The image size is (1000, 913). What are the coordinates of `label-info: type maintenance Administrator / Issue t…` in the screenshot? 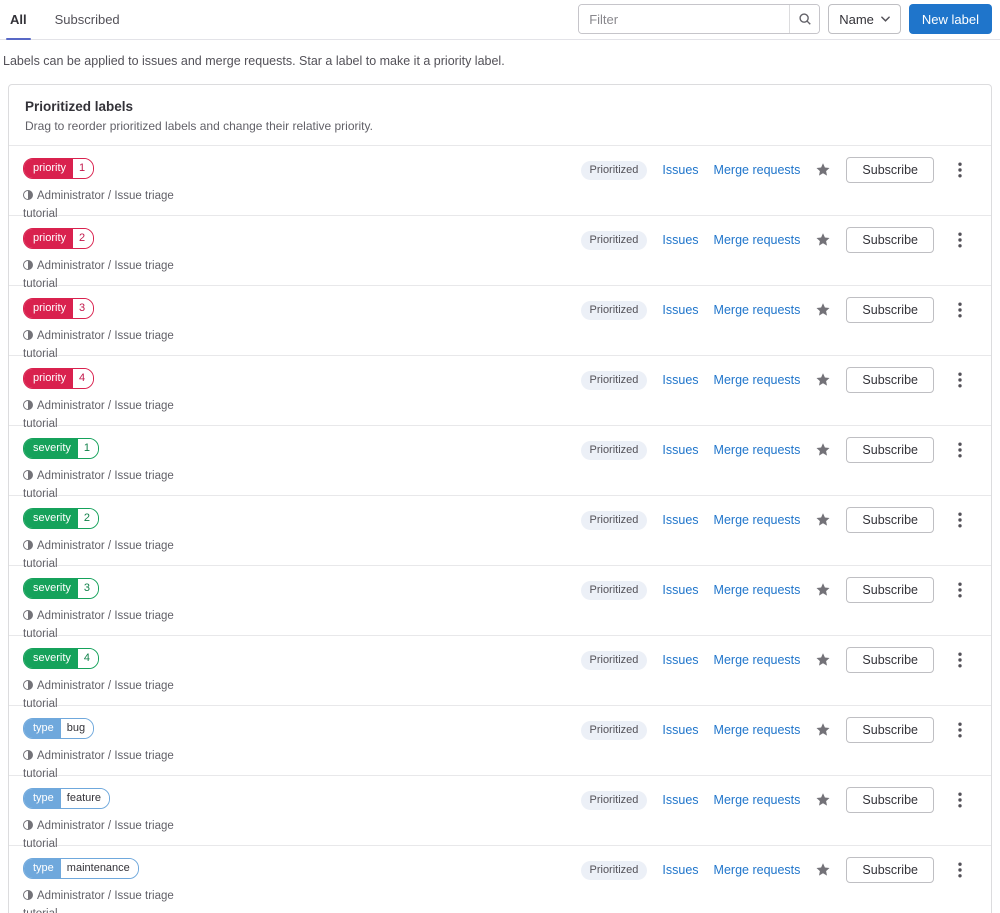 It's located at (112, 885).